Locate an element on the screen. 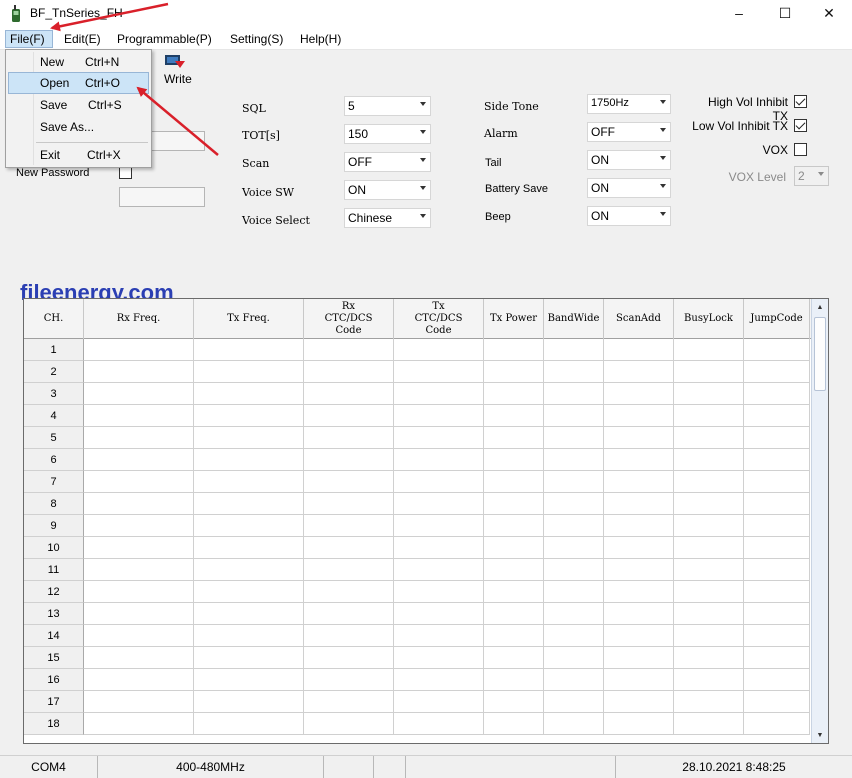  tail-select: ON is located at coordinates (629, 160).